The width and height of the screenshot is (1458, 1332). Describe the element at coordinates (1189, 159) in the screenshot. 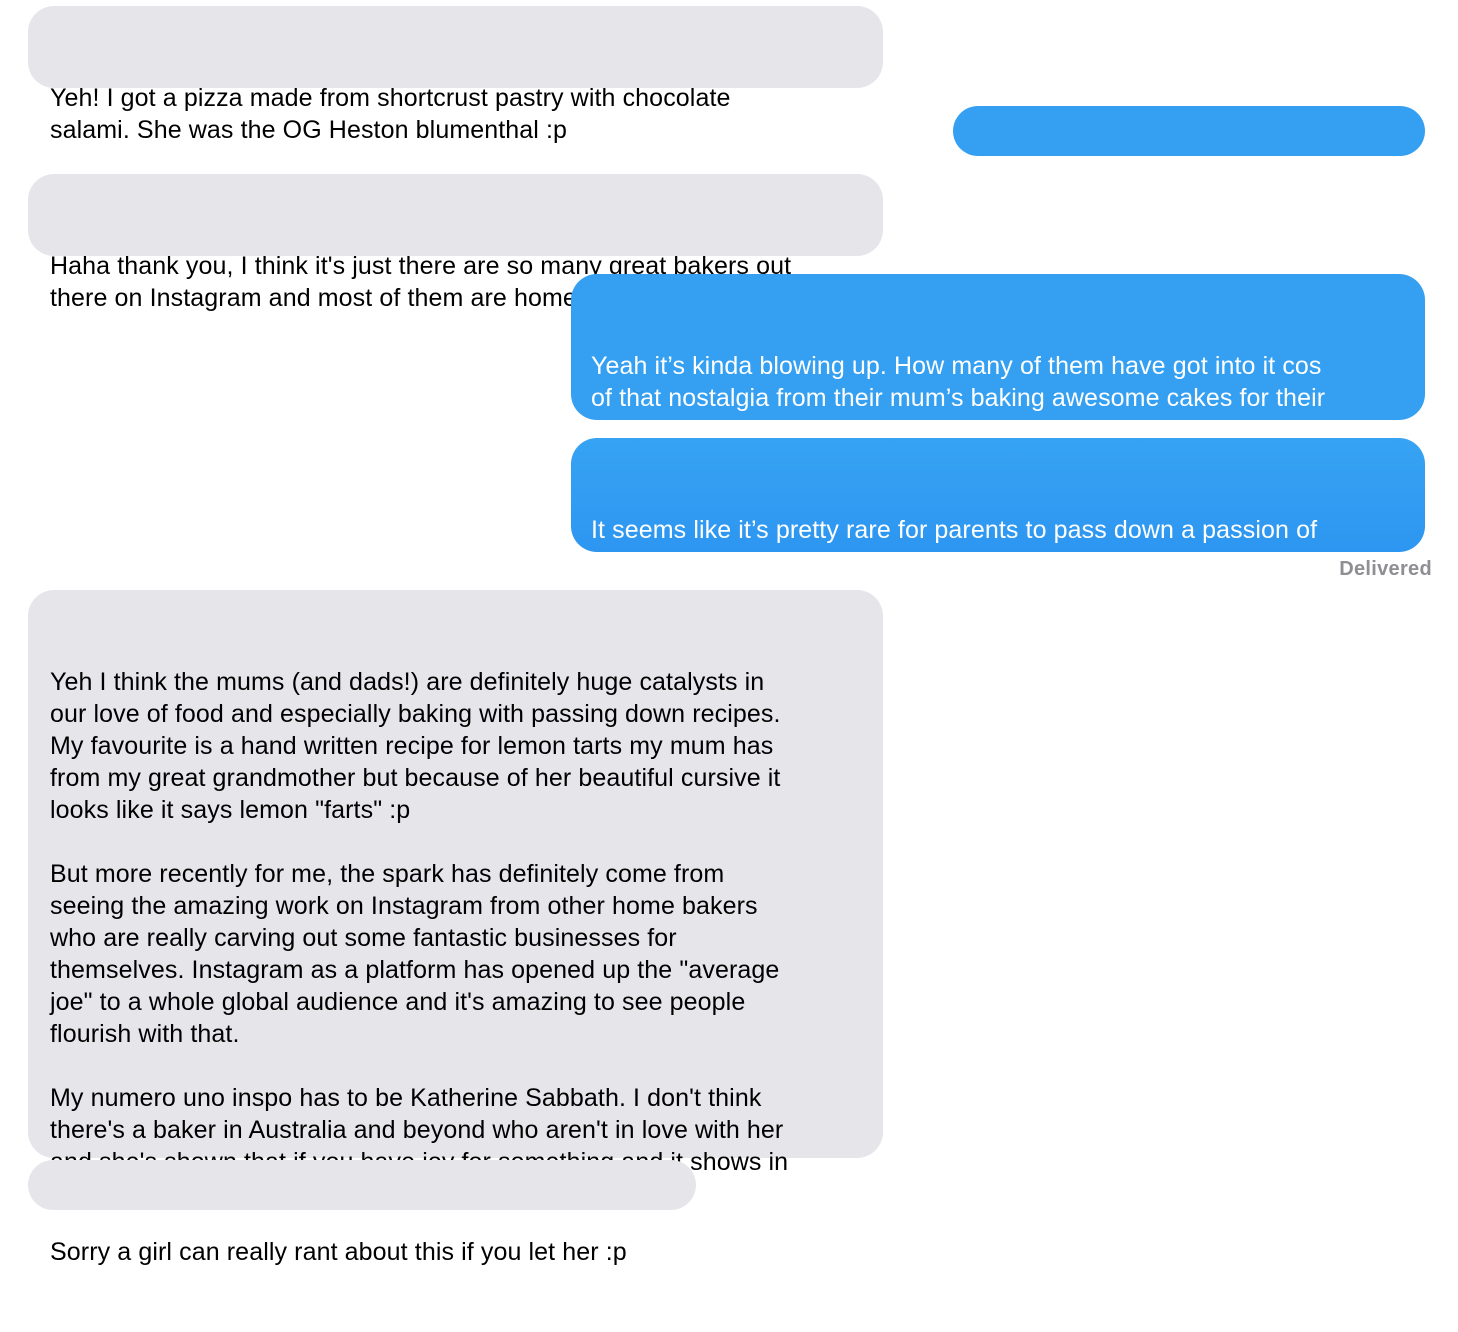

I see `message-bubble-outgoing: haha classic. Good ol’ mumsy hey!?` at that location.